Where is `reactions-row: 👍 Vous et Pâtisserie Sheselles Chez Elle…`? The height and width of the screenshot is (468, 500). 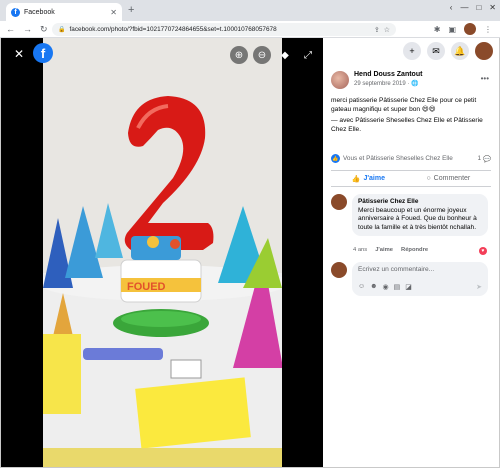 reactions-row: 👍 Vous et Pâtisserie Sheselles Chez Elle… is located at coordinates (411, 158).